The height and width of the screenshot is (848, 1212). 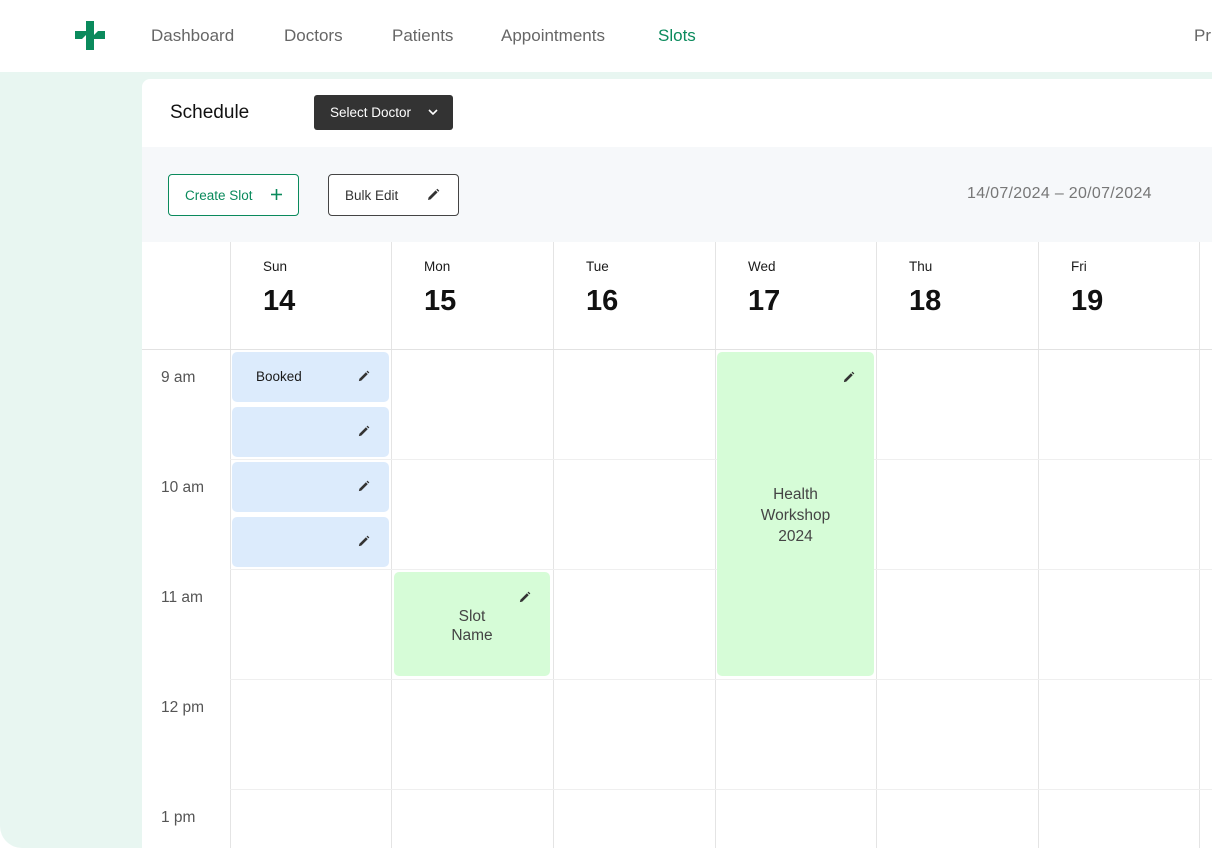 What do you see at coordinates (795, 494) in the screenshot?
I see `event-title-line1: Health` at bounding box center [795, 494].